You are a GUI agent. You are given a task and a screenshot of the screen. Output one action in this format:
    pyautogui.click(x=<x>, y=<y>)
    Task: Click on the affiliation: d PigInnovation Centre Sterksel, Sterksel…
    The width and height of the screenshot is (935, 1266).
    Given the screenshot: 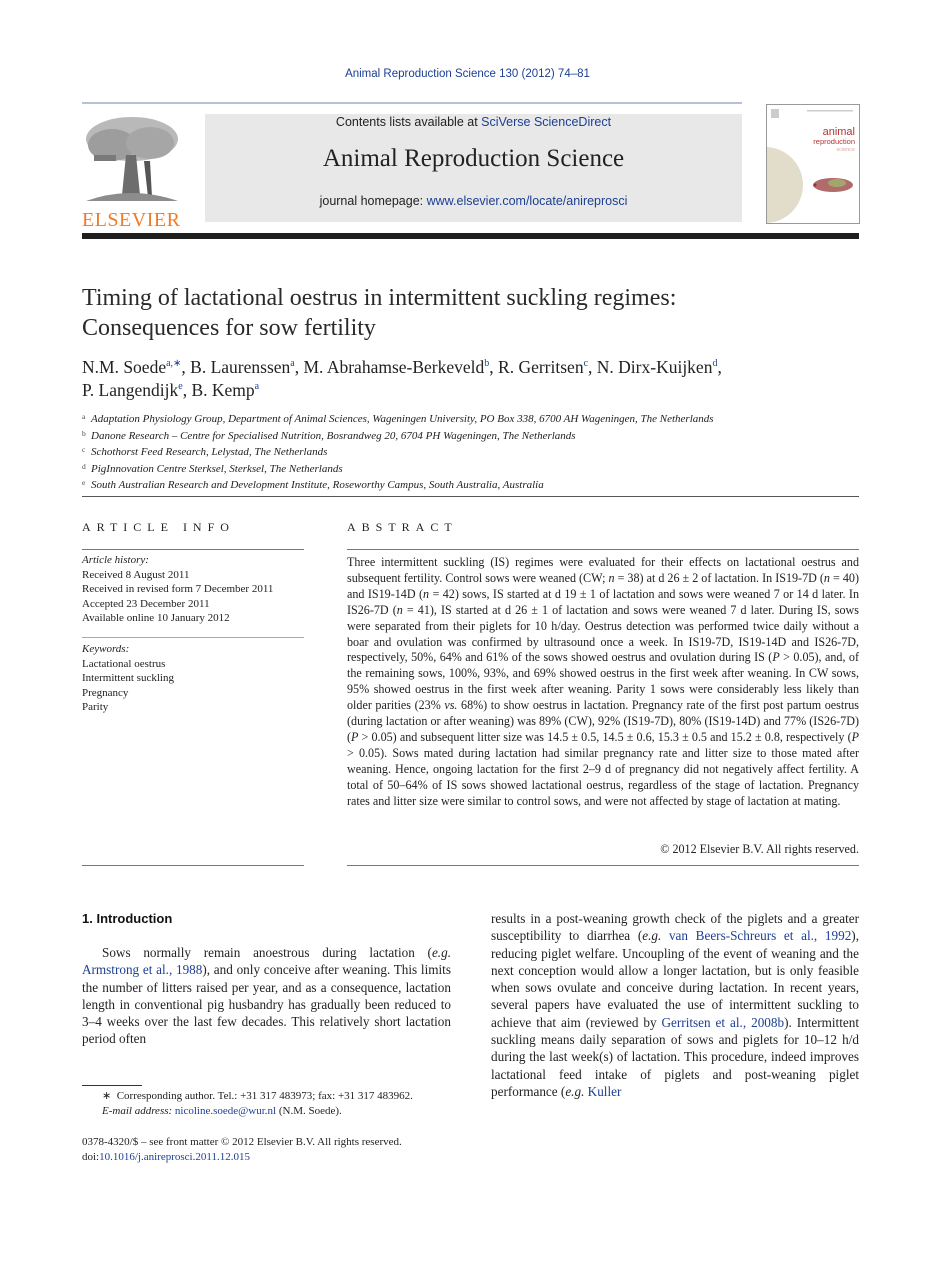 What is the action you would take?
    pyautogui.click(x=212, y=468)
    